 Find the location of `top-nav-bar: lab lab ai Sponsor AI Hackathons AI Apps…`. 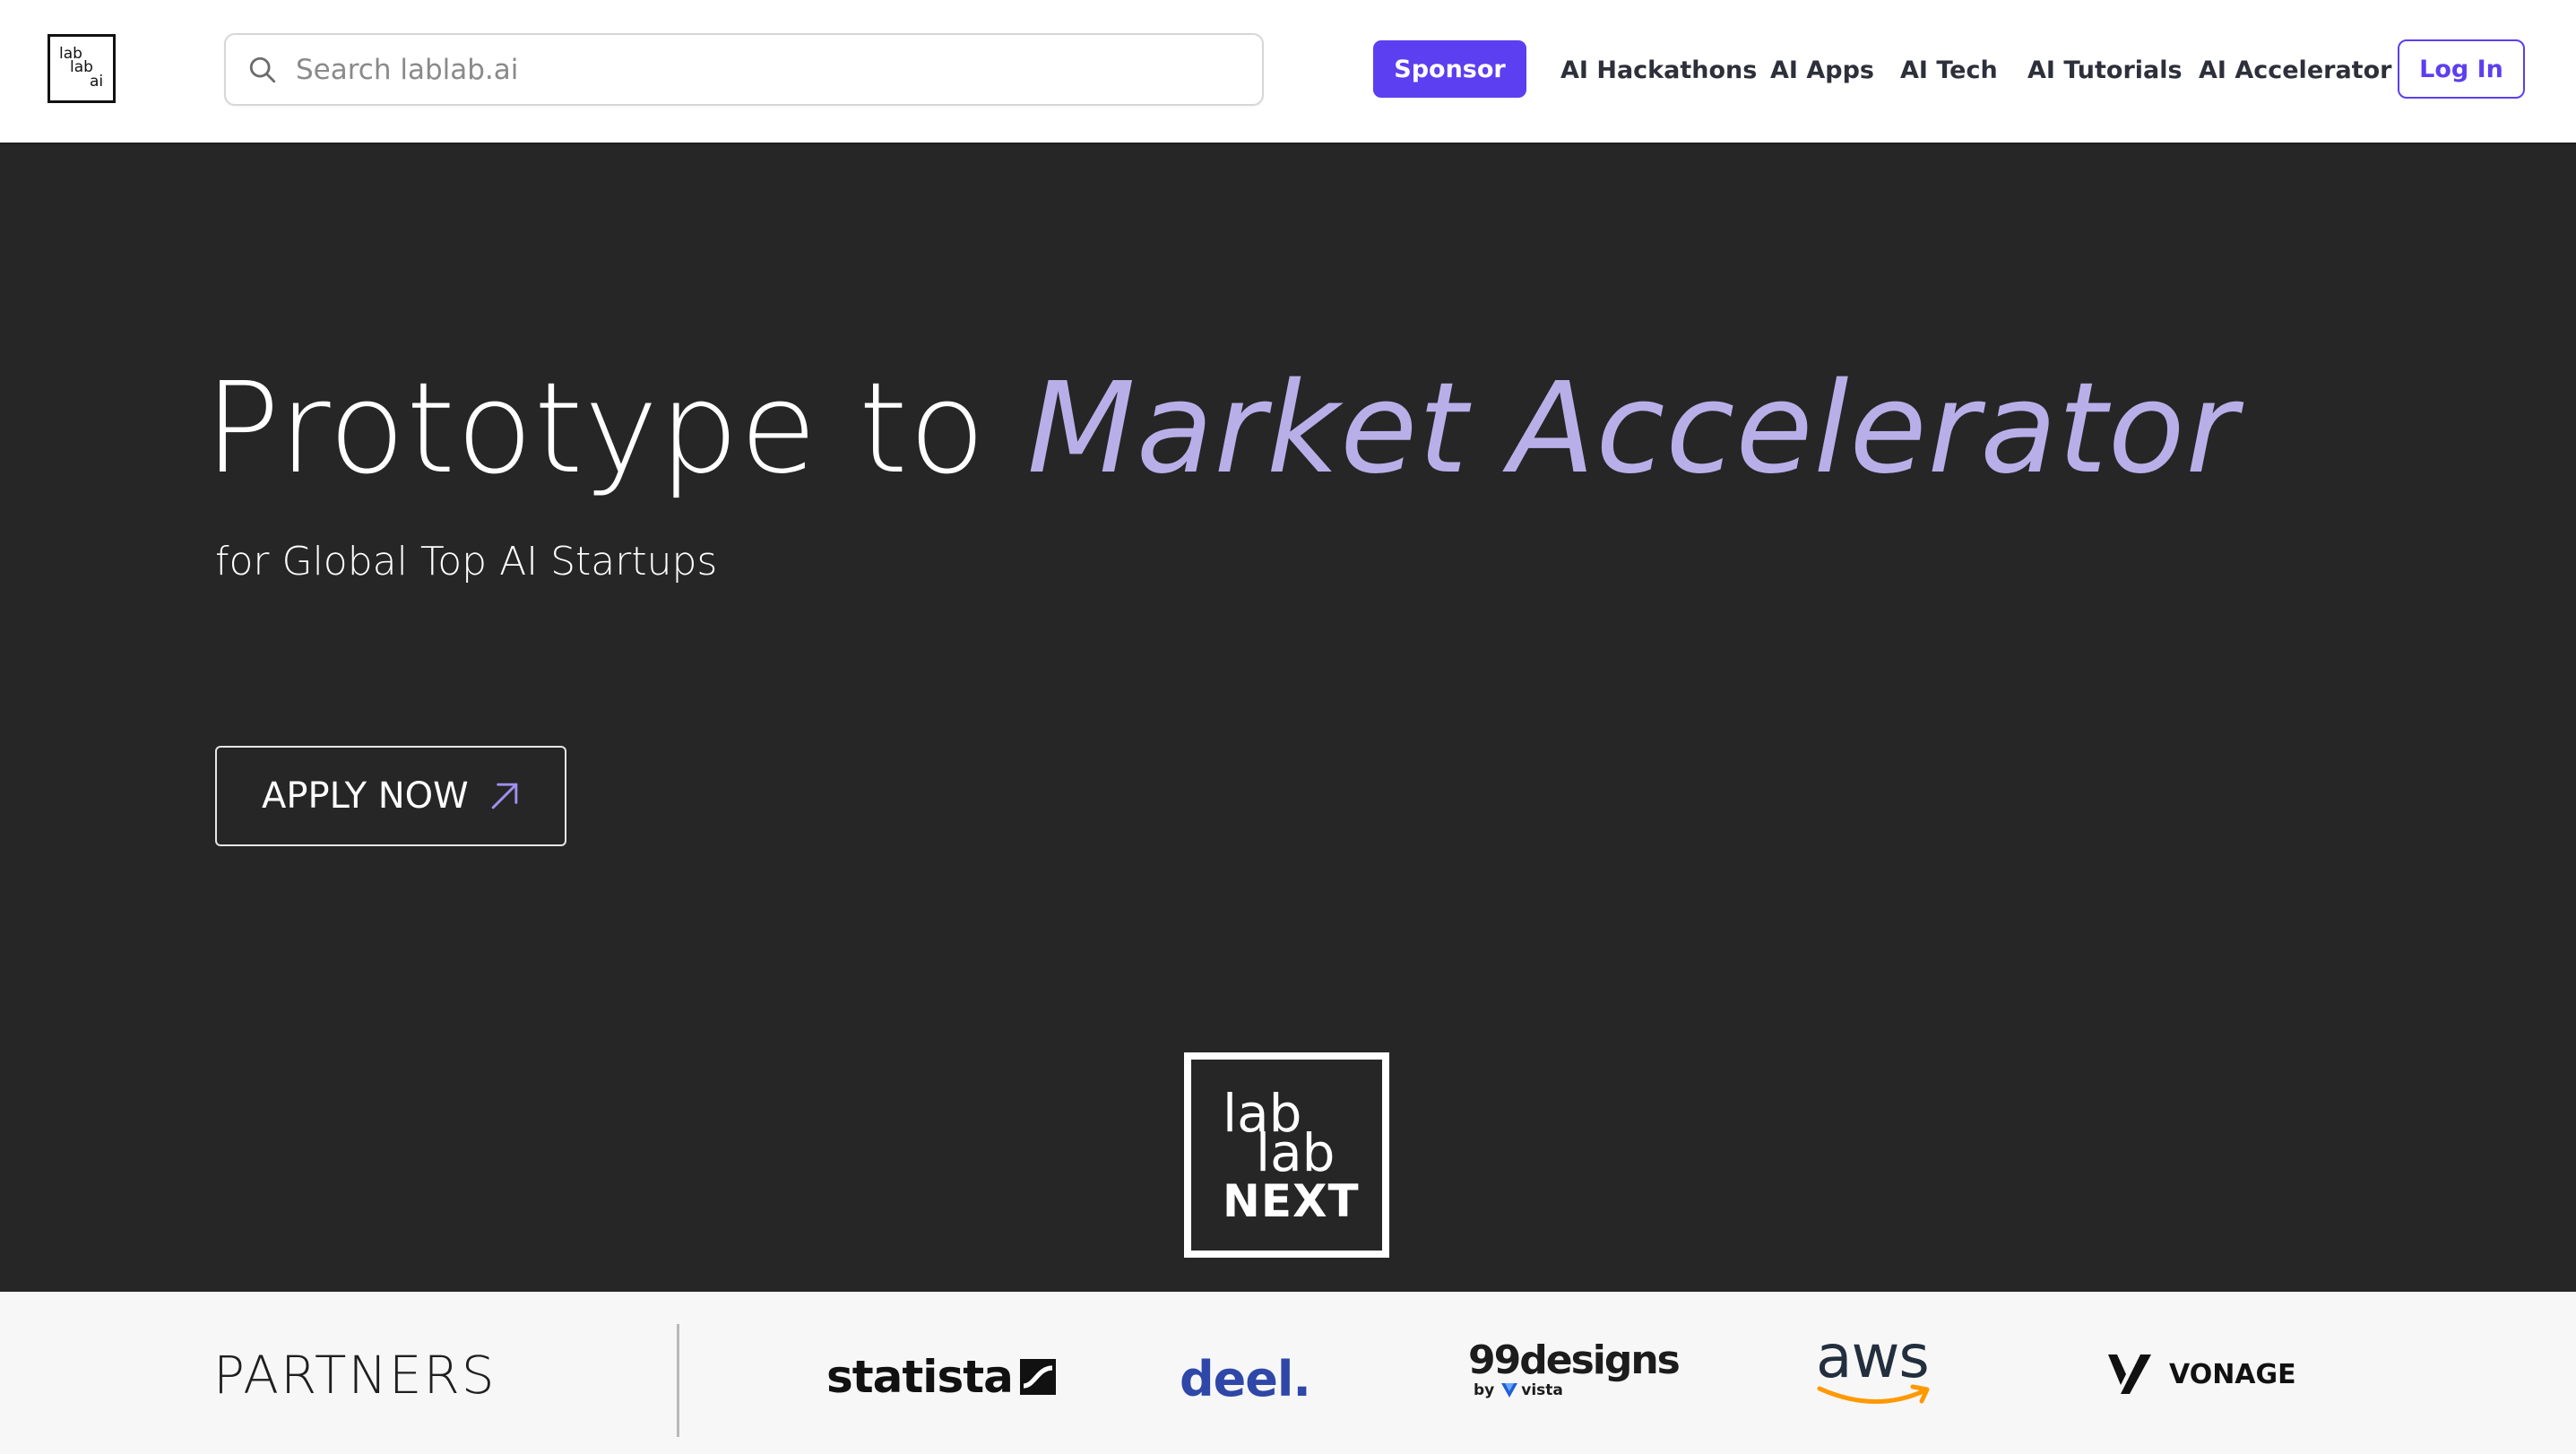

top-nav-bar: lab lab ai Sponsor AI Hackathons AI Apps… is located at coordinates (1288, 72).